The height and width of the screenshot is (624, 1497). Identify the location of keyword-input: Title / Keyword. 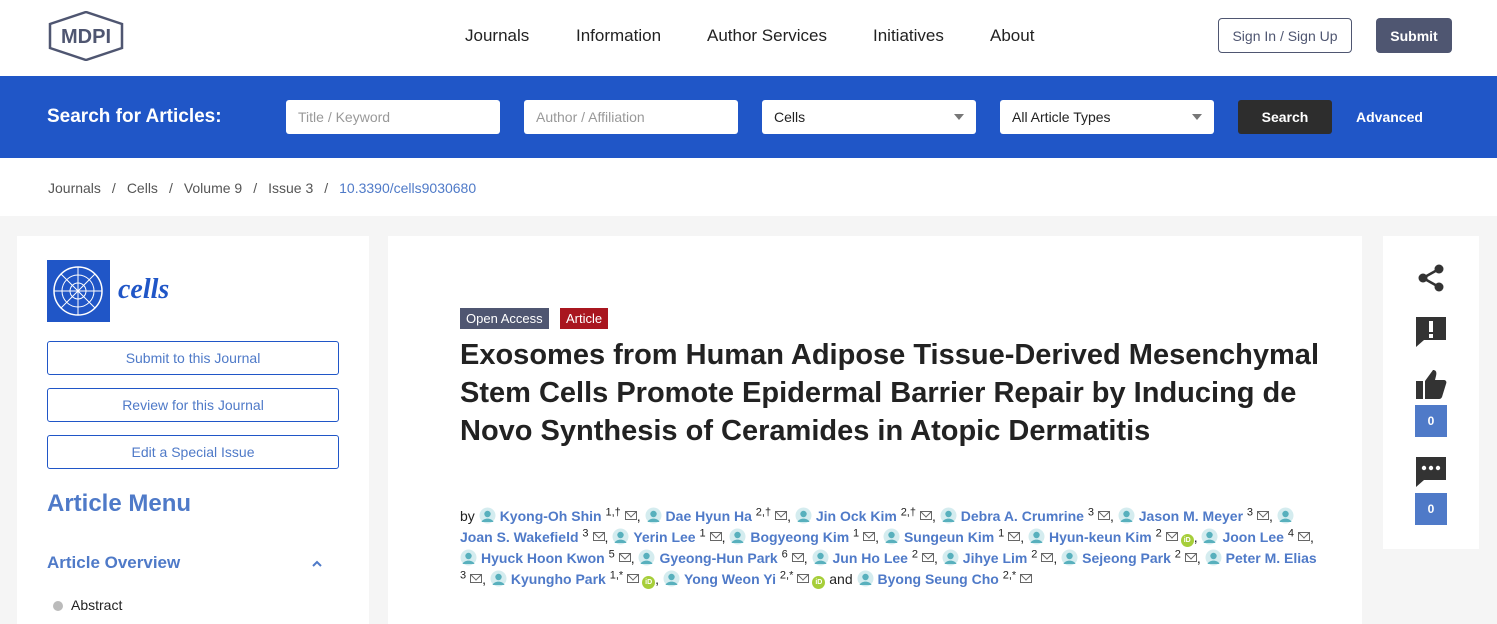
(393, 117).